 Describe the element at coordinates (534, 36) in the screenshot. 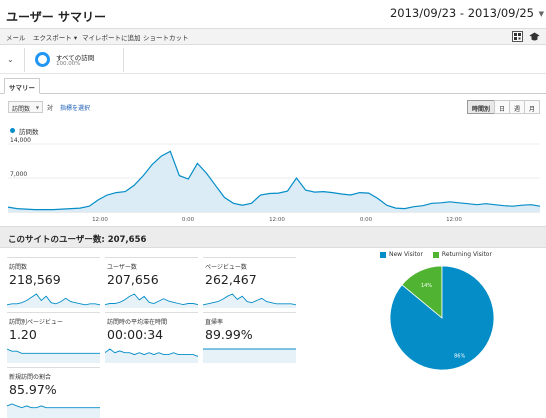

I see `graduation-cap-icon` at that location.